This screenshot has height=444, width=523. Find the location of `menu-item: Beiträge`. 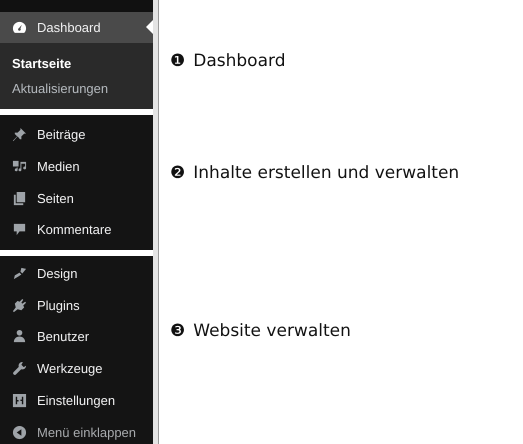

menu-item: Beiträge is located at coordinates (76, 135).